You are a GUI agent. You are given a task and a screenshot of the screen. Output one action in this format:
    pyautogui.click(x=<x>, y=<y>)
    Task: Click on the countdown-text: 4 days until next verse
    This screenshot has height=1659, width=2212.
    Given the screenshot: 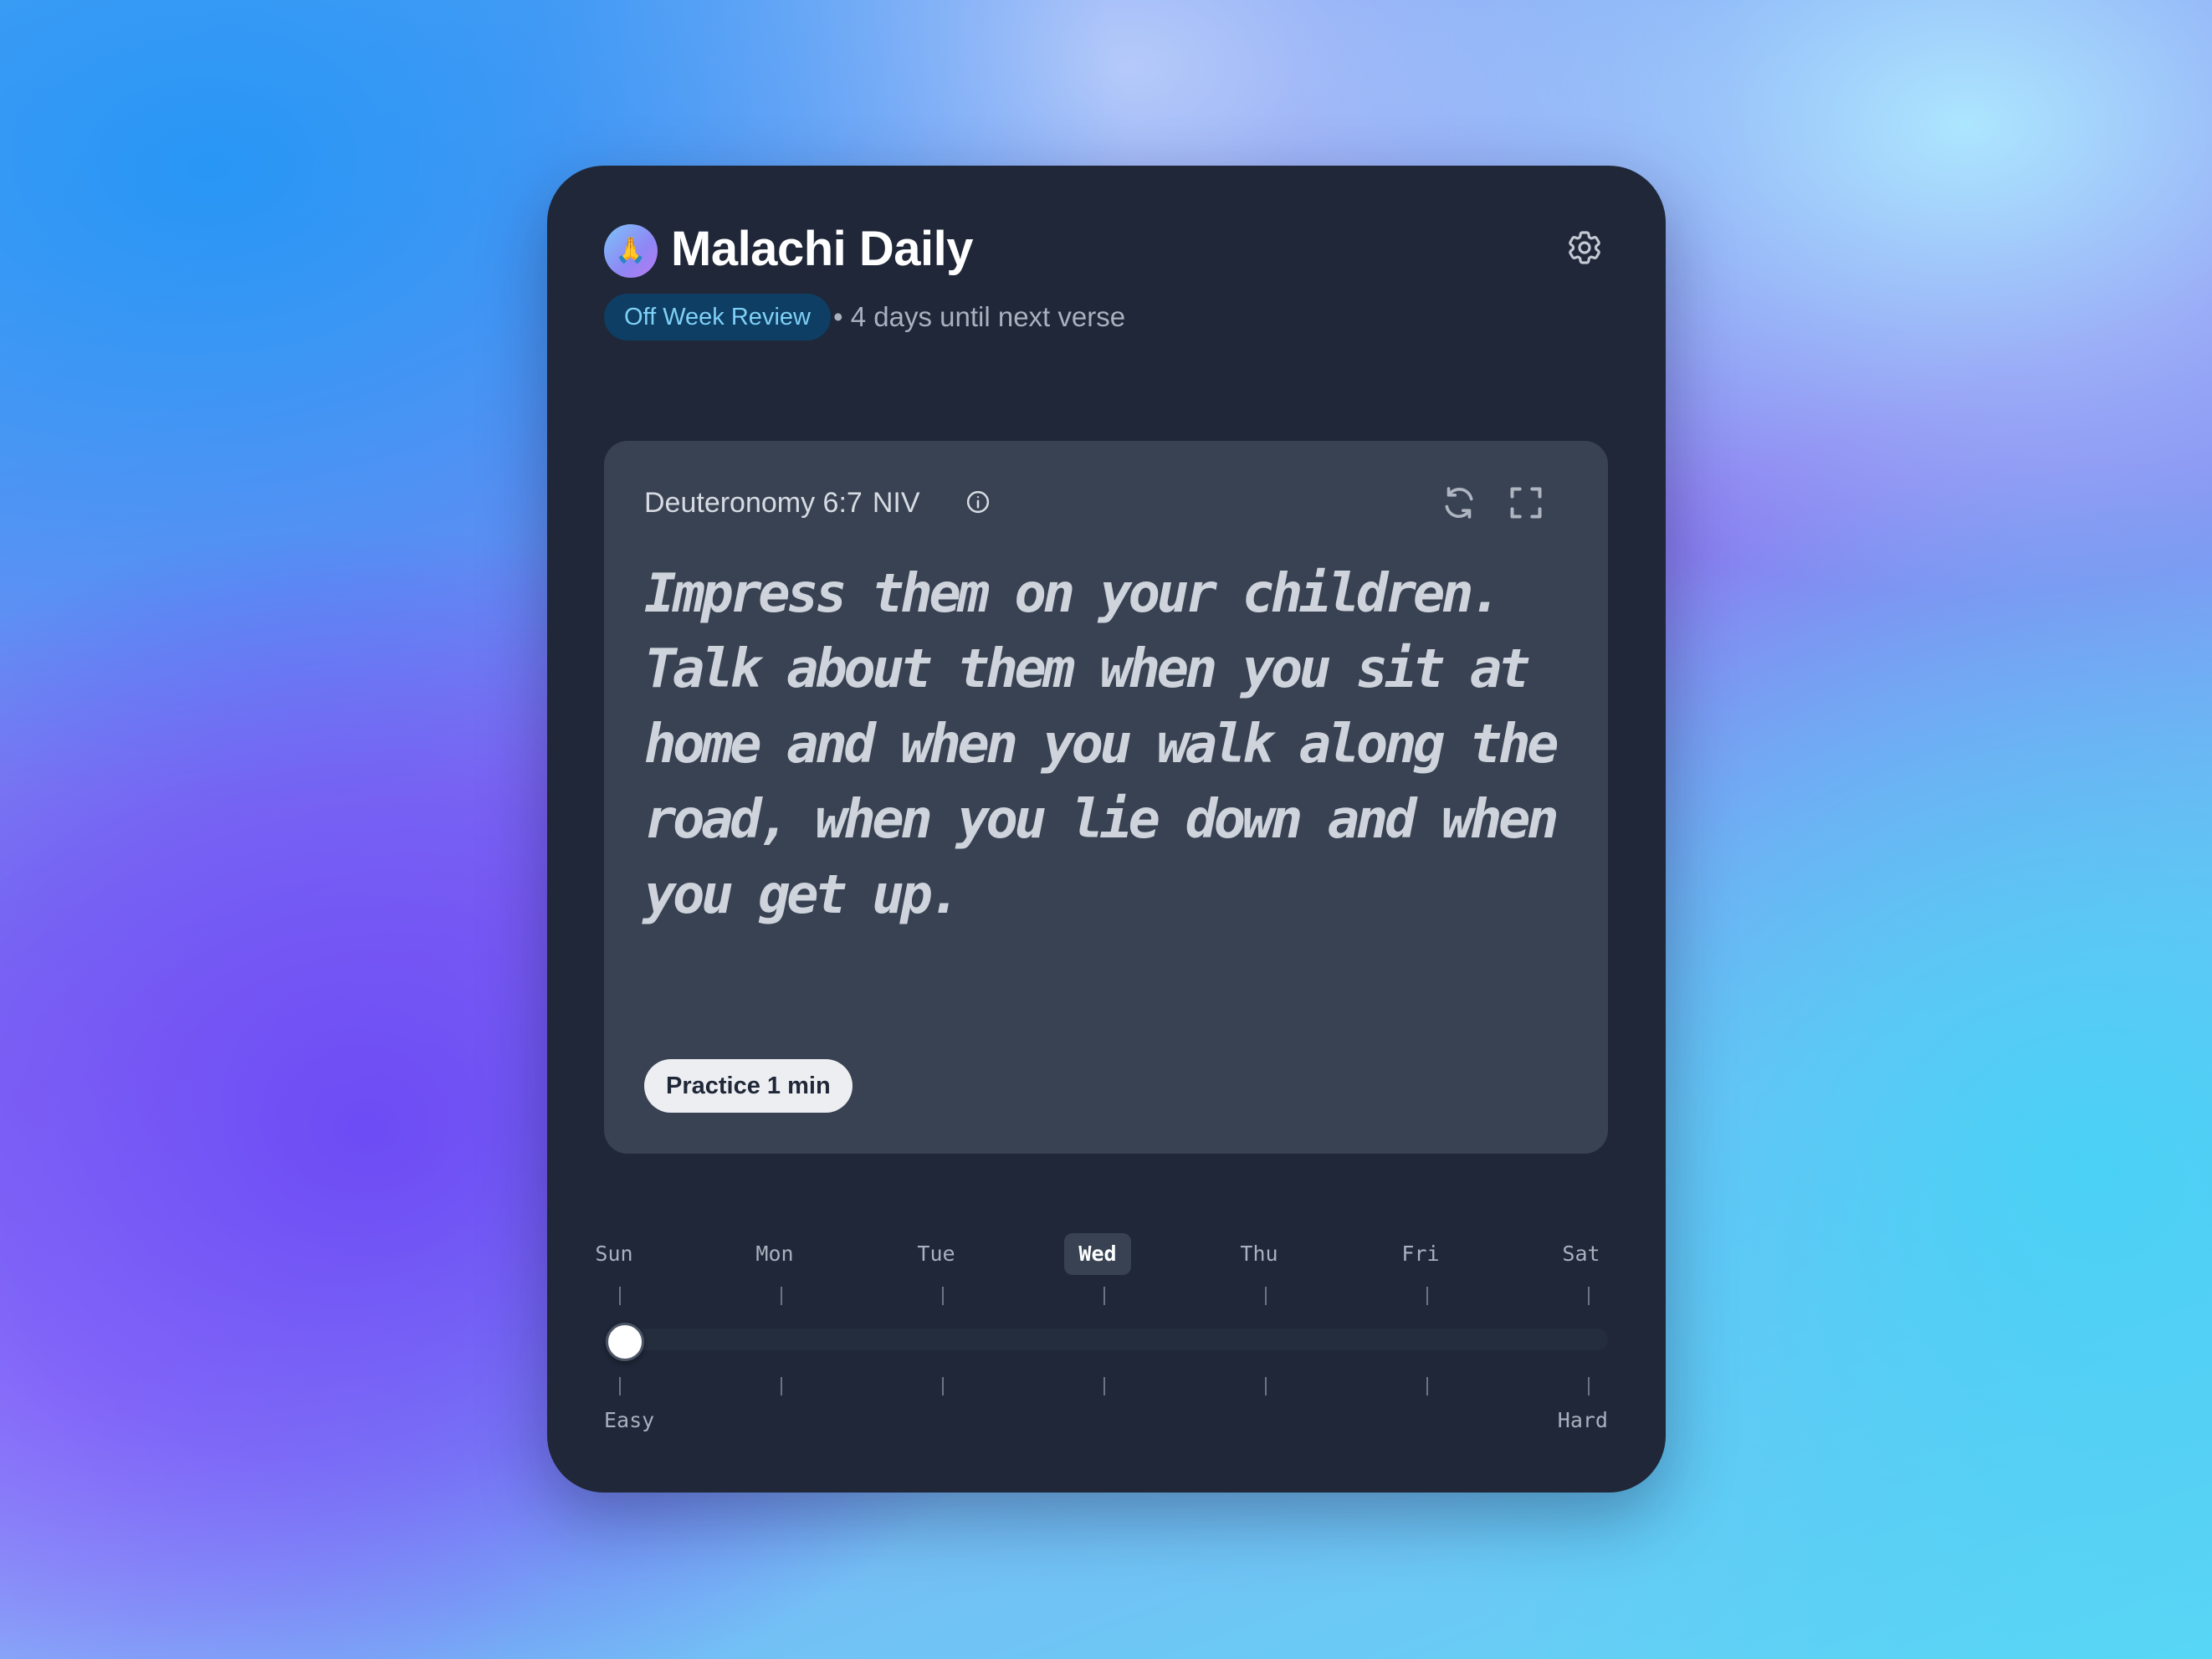 What is the action you would take?
    pyautogui.click(x=988, y=316)
    